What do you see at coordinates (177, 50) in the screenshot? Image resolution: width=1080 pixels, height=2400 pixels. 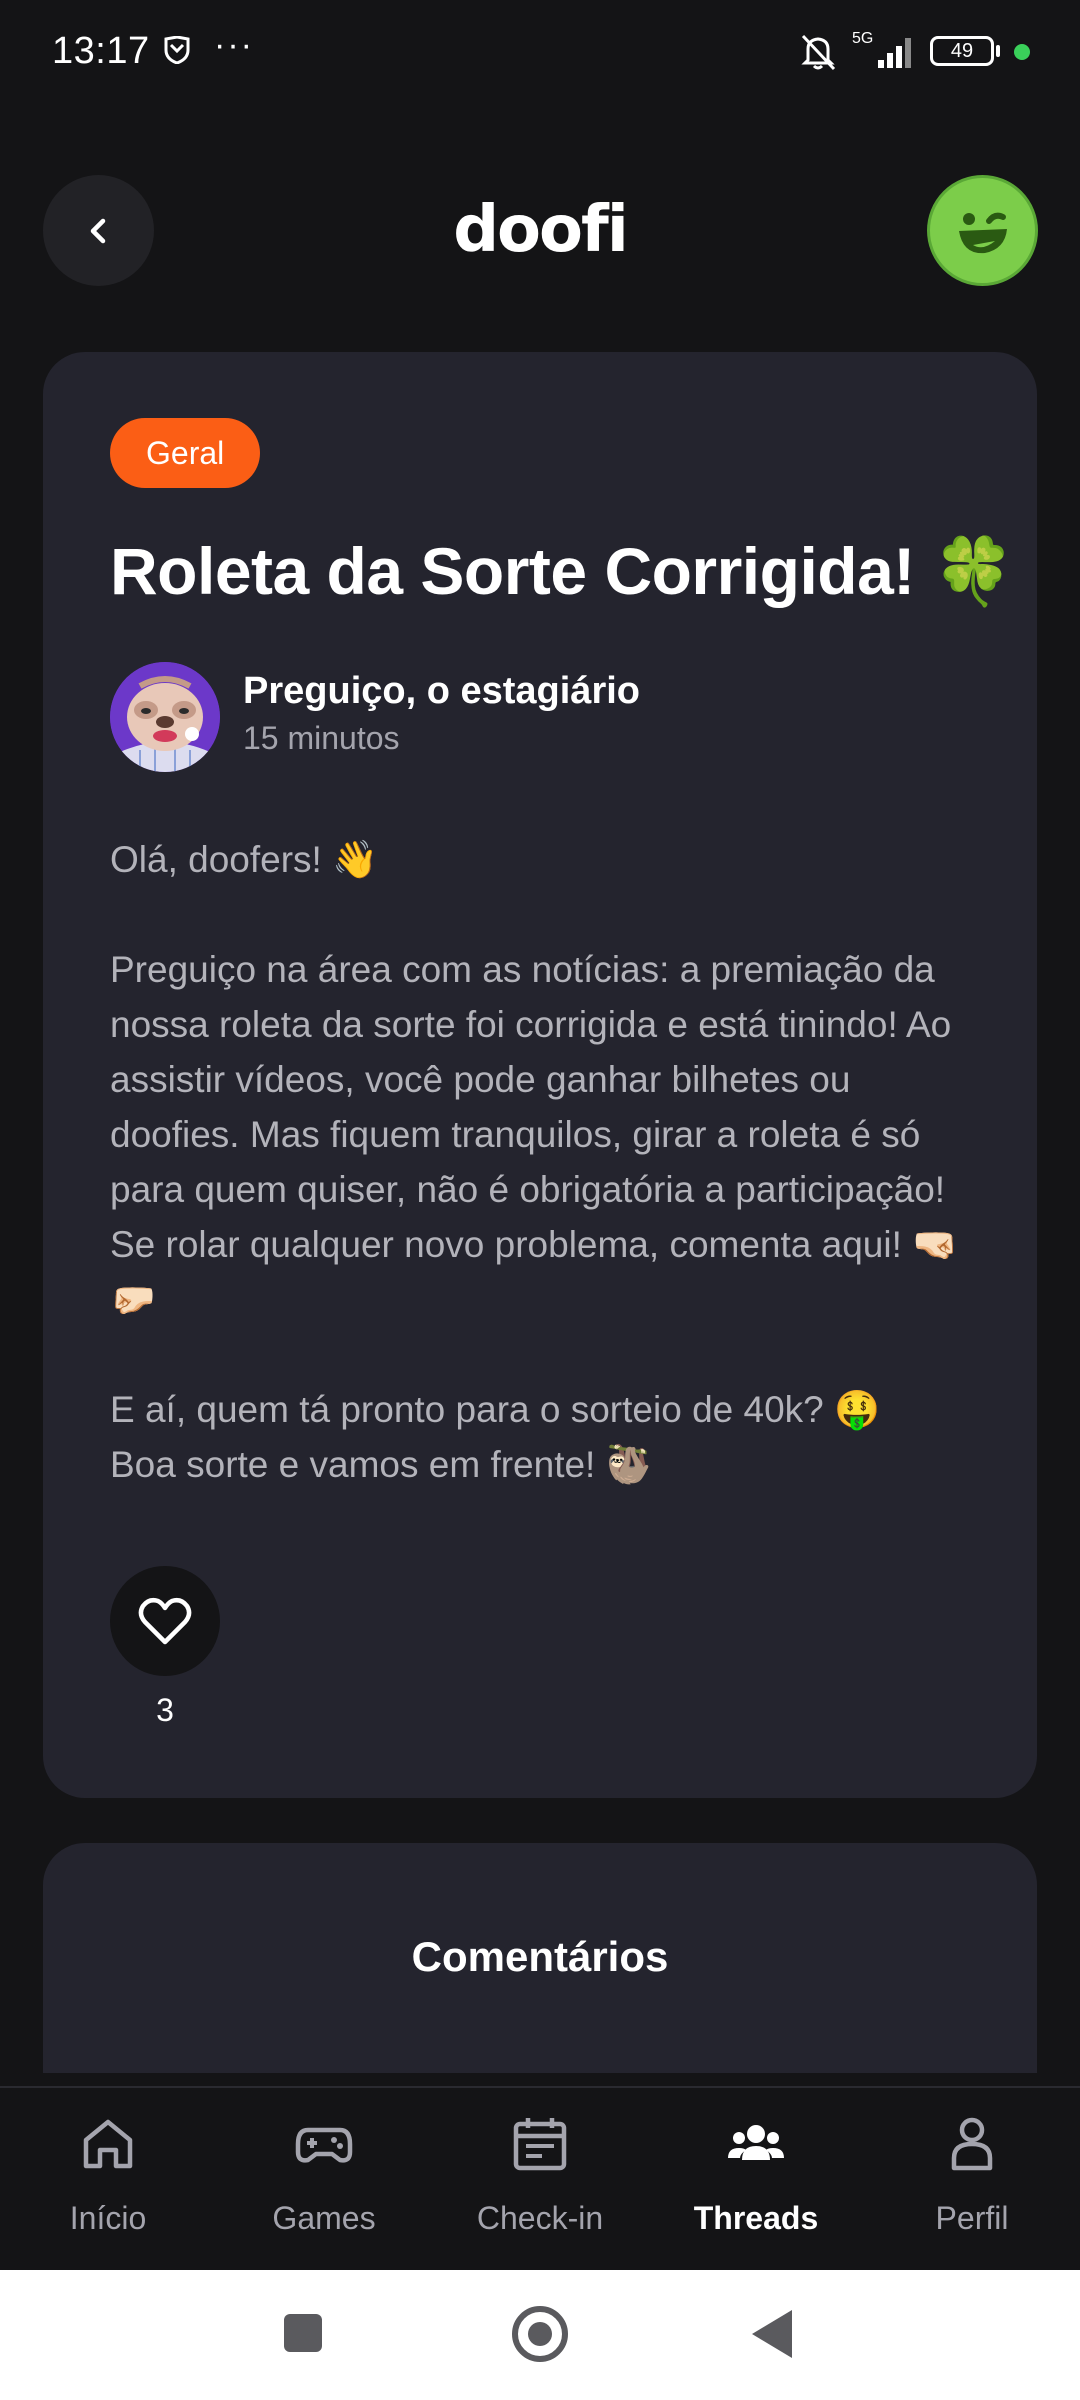 I see `shield-icon` at bounding box center [177, 50].